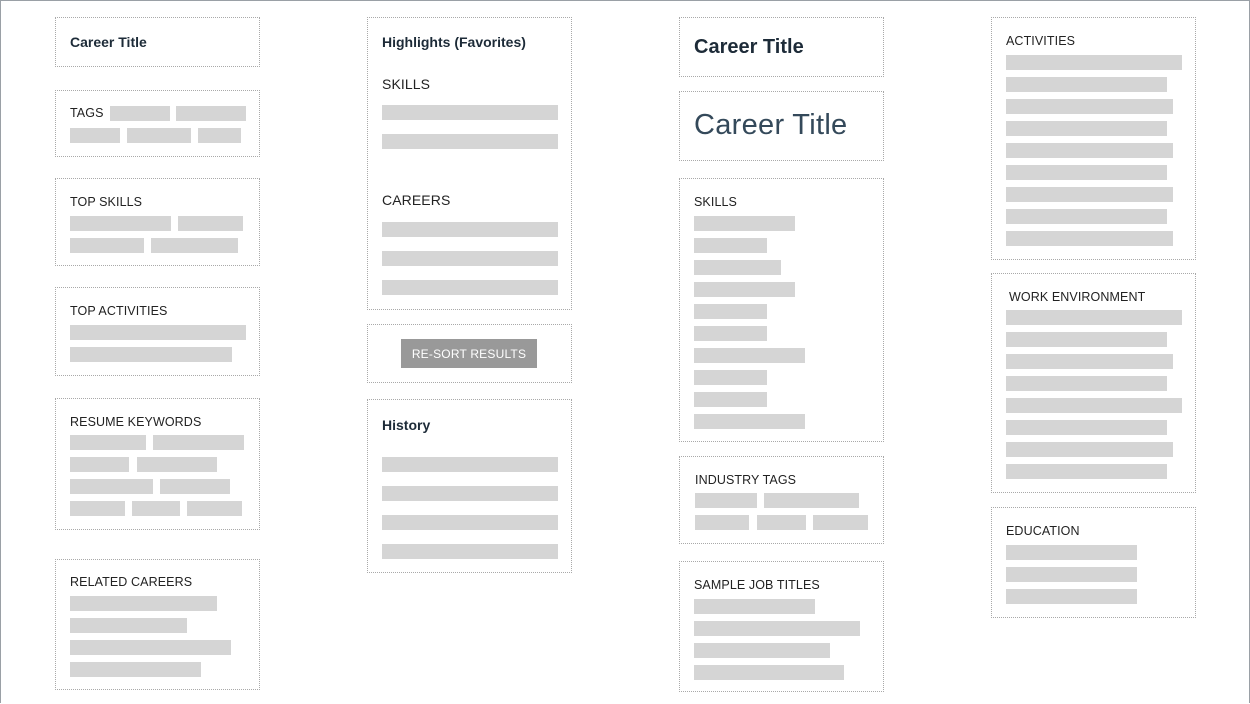 The height and width of the screenshot is (704, 1250). Describe the element at coordinates (1093, 562) in the screenshot. I see `education-card: EDUCATION` at that location.